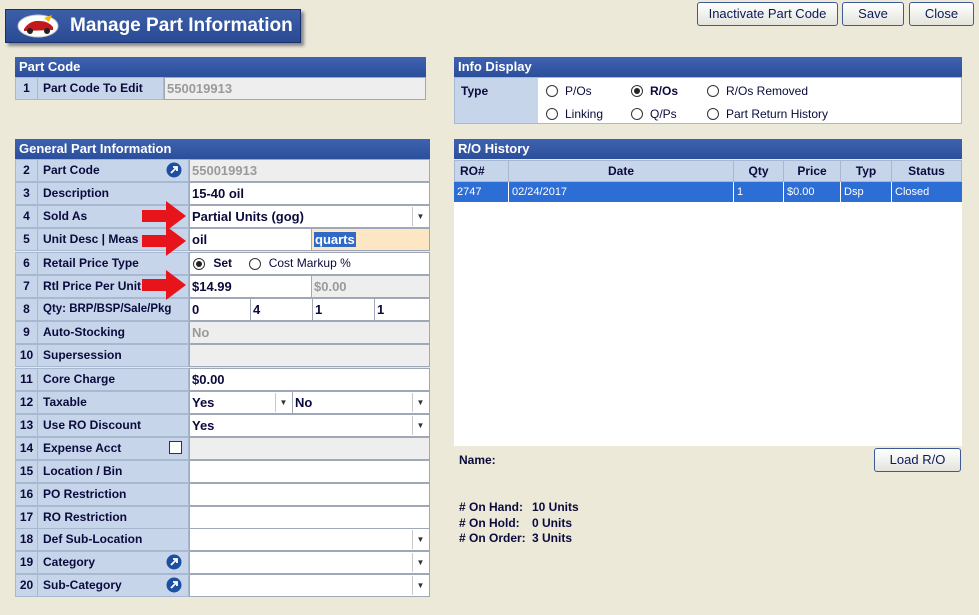 This screenshot has height=615, width=979. I want to click on pos-radio, so click(552, 91).